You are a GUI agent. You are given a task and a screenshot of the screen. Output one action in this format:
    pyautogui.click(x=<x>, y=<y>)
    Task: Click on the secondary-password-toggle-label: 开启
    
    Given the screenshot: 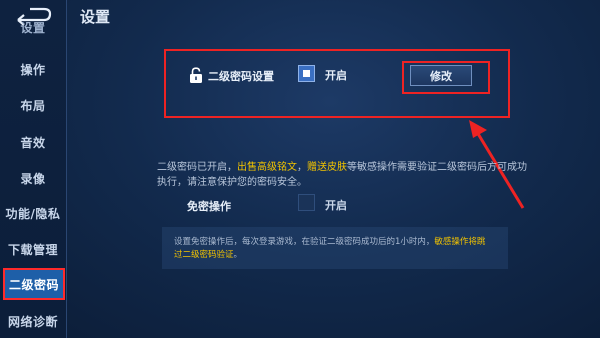 What is the action you would take?
    pyautogui.click(x=336, y=75)
    